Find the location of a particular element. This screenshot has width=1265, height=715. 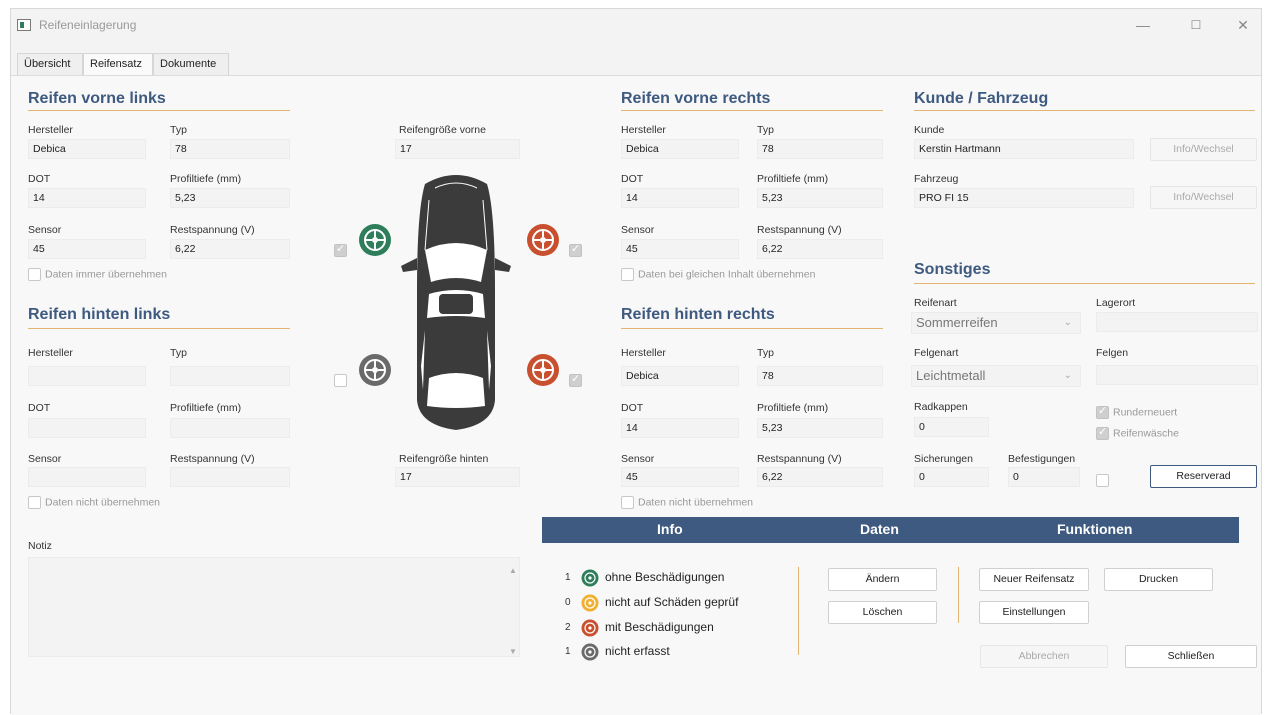

car-top-view-icon is located at coordinates (456, 302).